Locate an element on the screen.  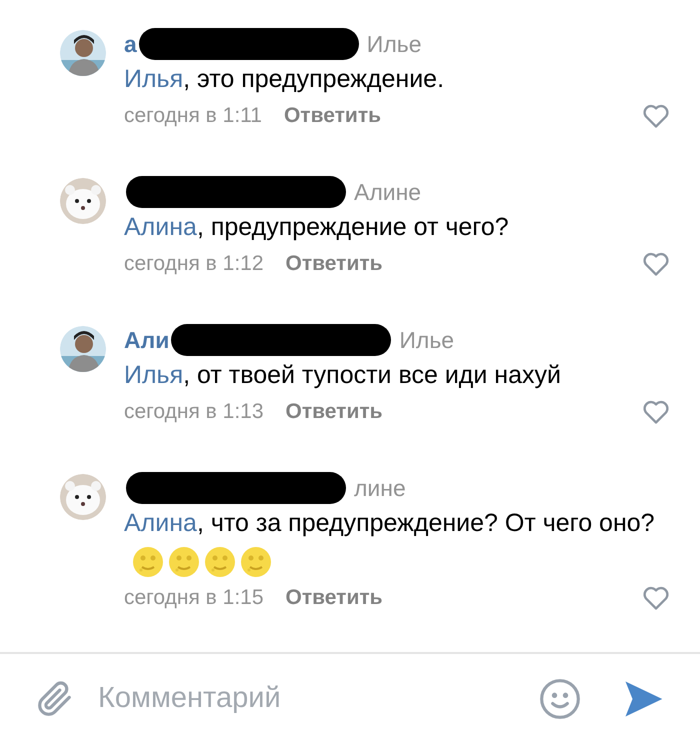
smiley-icon is located at coordinates (560, 699).